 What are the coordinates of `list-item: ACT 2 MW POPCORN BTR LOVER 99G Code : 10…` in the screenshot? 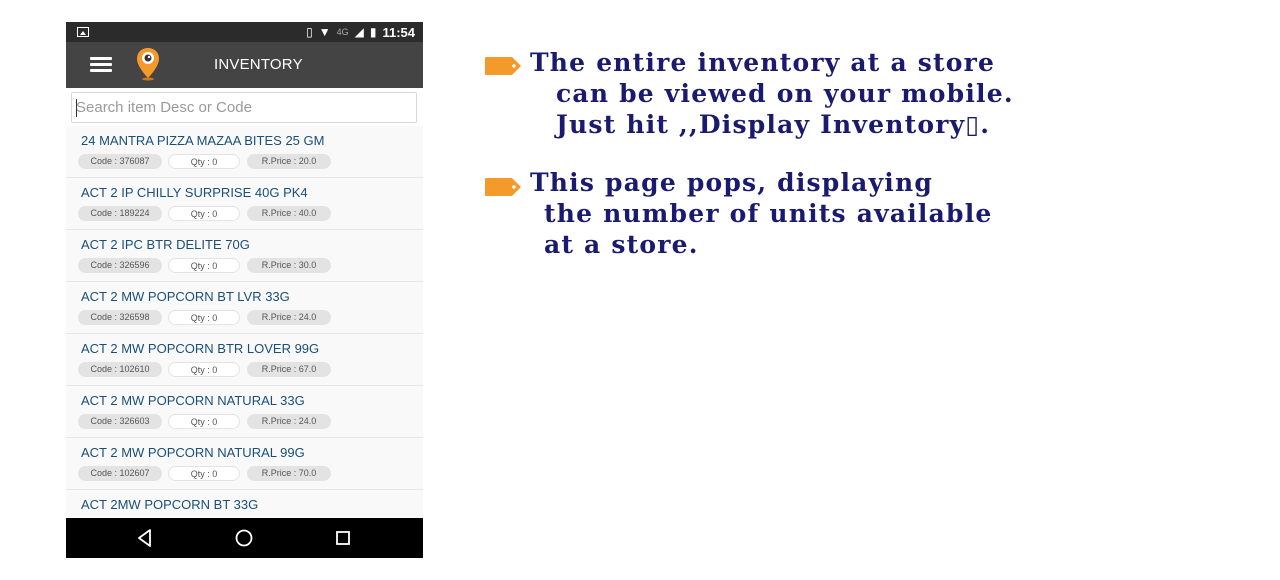 It's located at (244, 360).